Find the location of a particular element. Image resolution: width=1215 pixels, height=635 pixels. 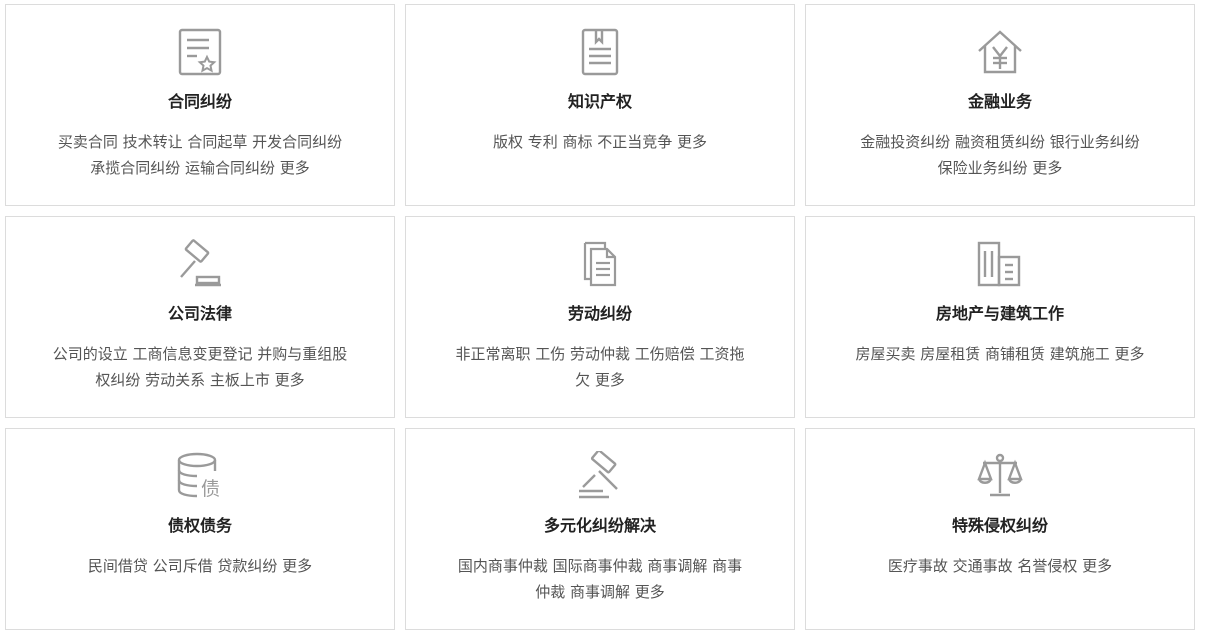

card-description: 医疗事故 交通事故 名誉侵权 更多 is located at coordinates (1000, 566).